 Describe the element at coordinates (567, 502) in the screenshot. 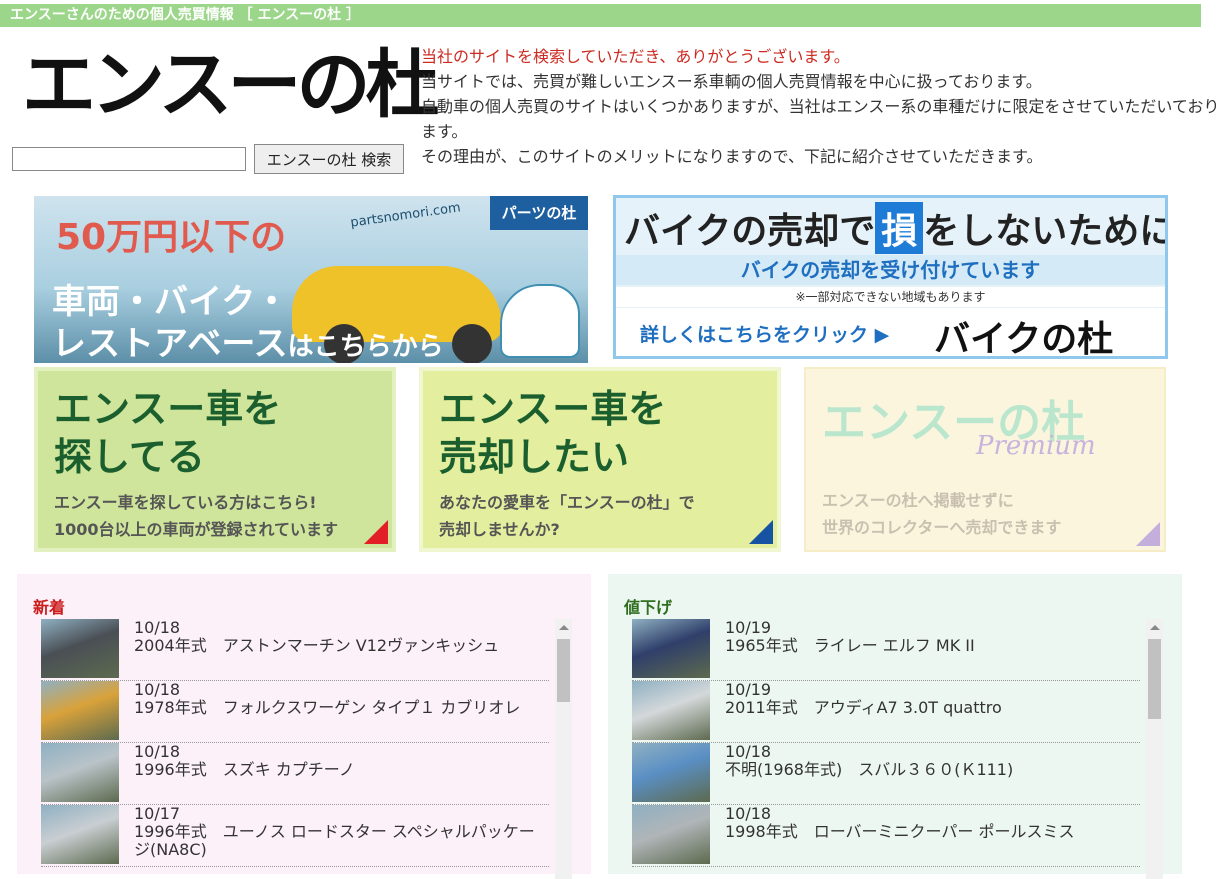

I see `tile-sell-desc-1: あなたの愛車を「エンスーの杜」で` at that location.